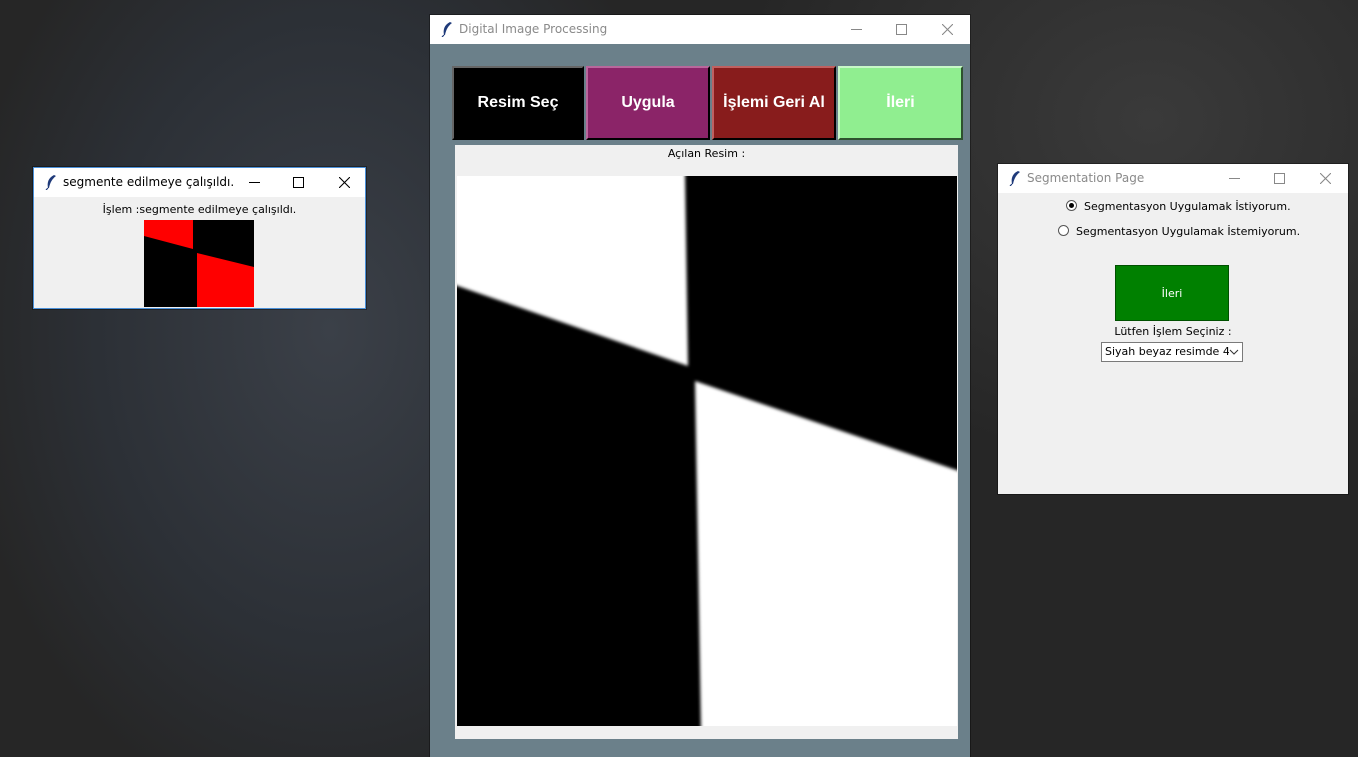 The width and height of the screenshot is (1358, 757). Describe the element at coordinates (774, 103) in the screenshot. I see `undo-button: İşlemi Geri Al` at that location.